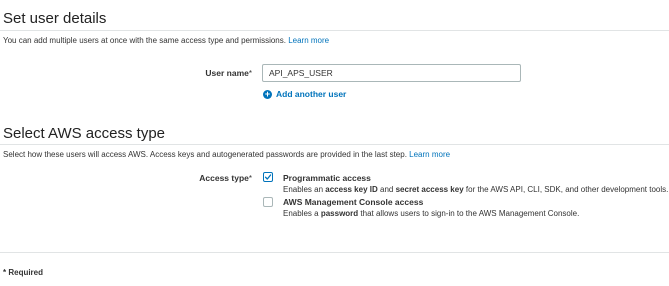 The image size is (669, 286). Describe the element at coordinates (268, 202) in the screenshot. I see `console-access-checkbox` at that location.